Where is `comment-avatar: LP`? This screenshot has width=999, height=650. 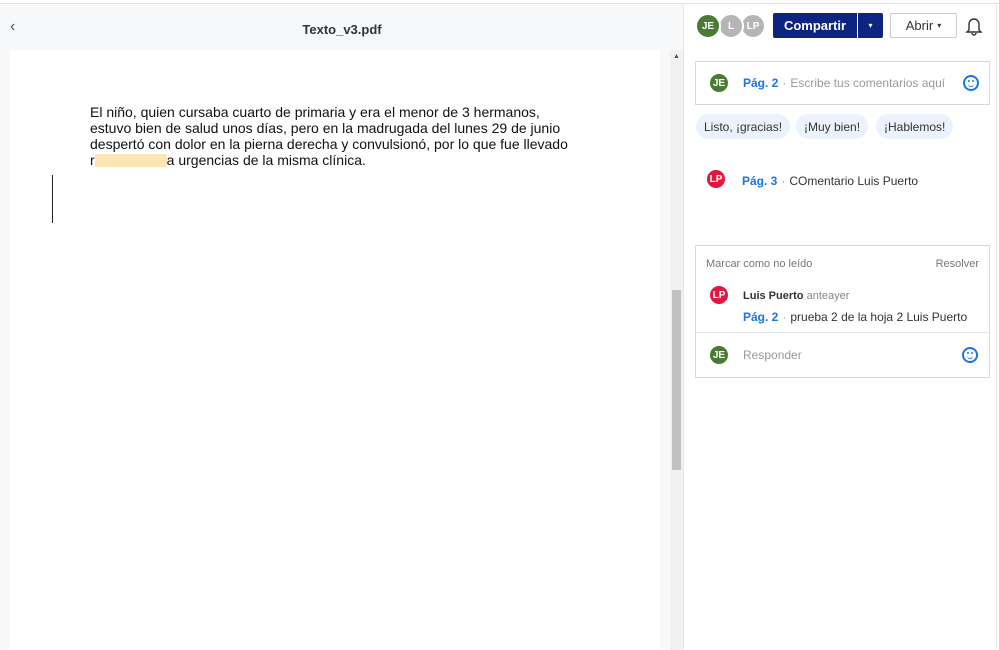 comment-avatar: LP is located at coordinates (716, 179).